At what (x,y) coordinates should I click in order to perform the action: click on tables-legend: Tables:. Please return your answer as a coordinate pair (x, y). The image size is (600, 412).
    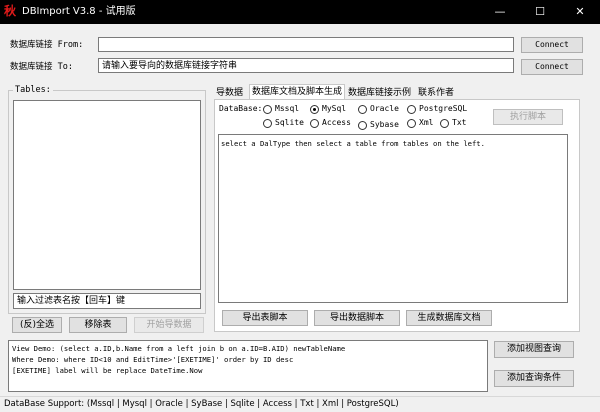
    Looking at the image, I should click on (33, 90).